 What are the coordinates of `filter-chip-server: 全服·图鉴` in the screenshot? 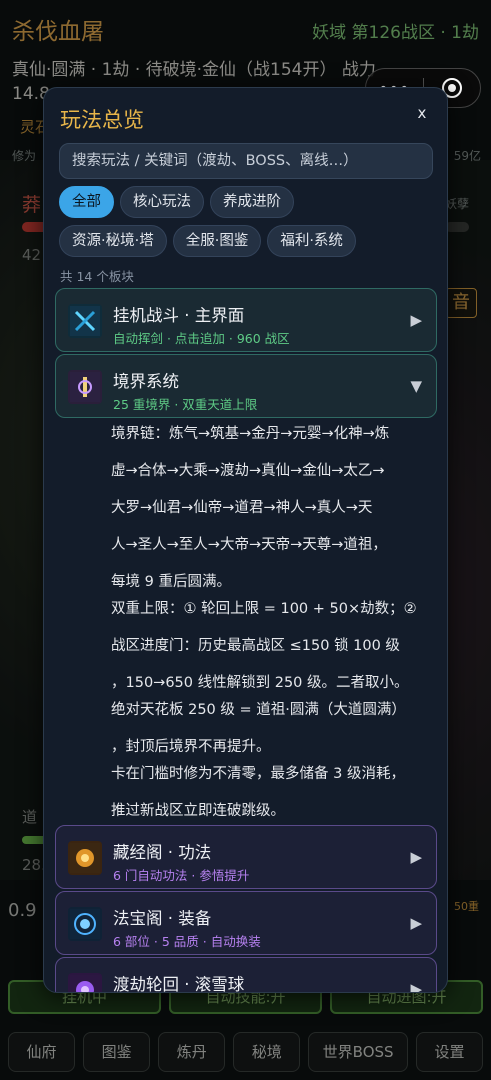 It's located at (217, 241).